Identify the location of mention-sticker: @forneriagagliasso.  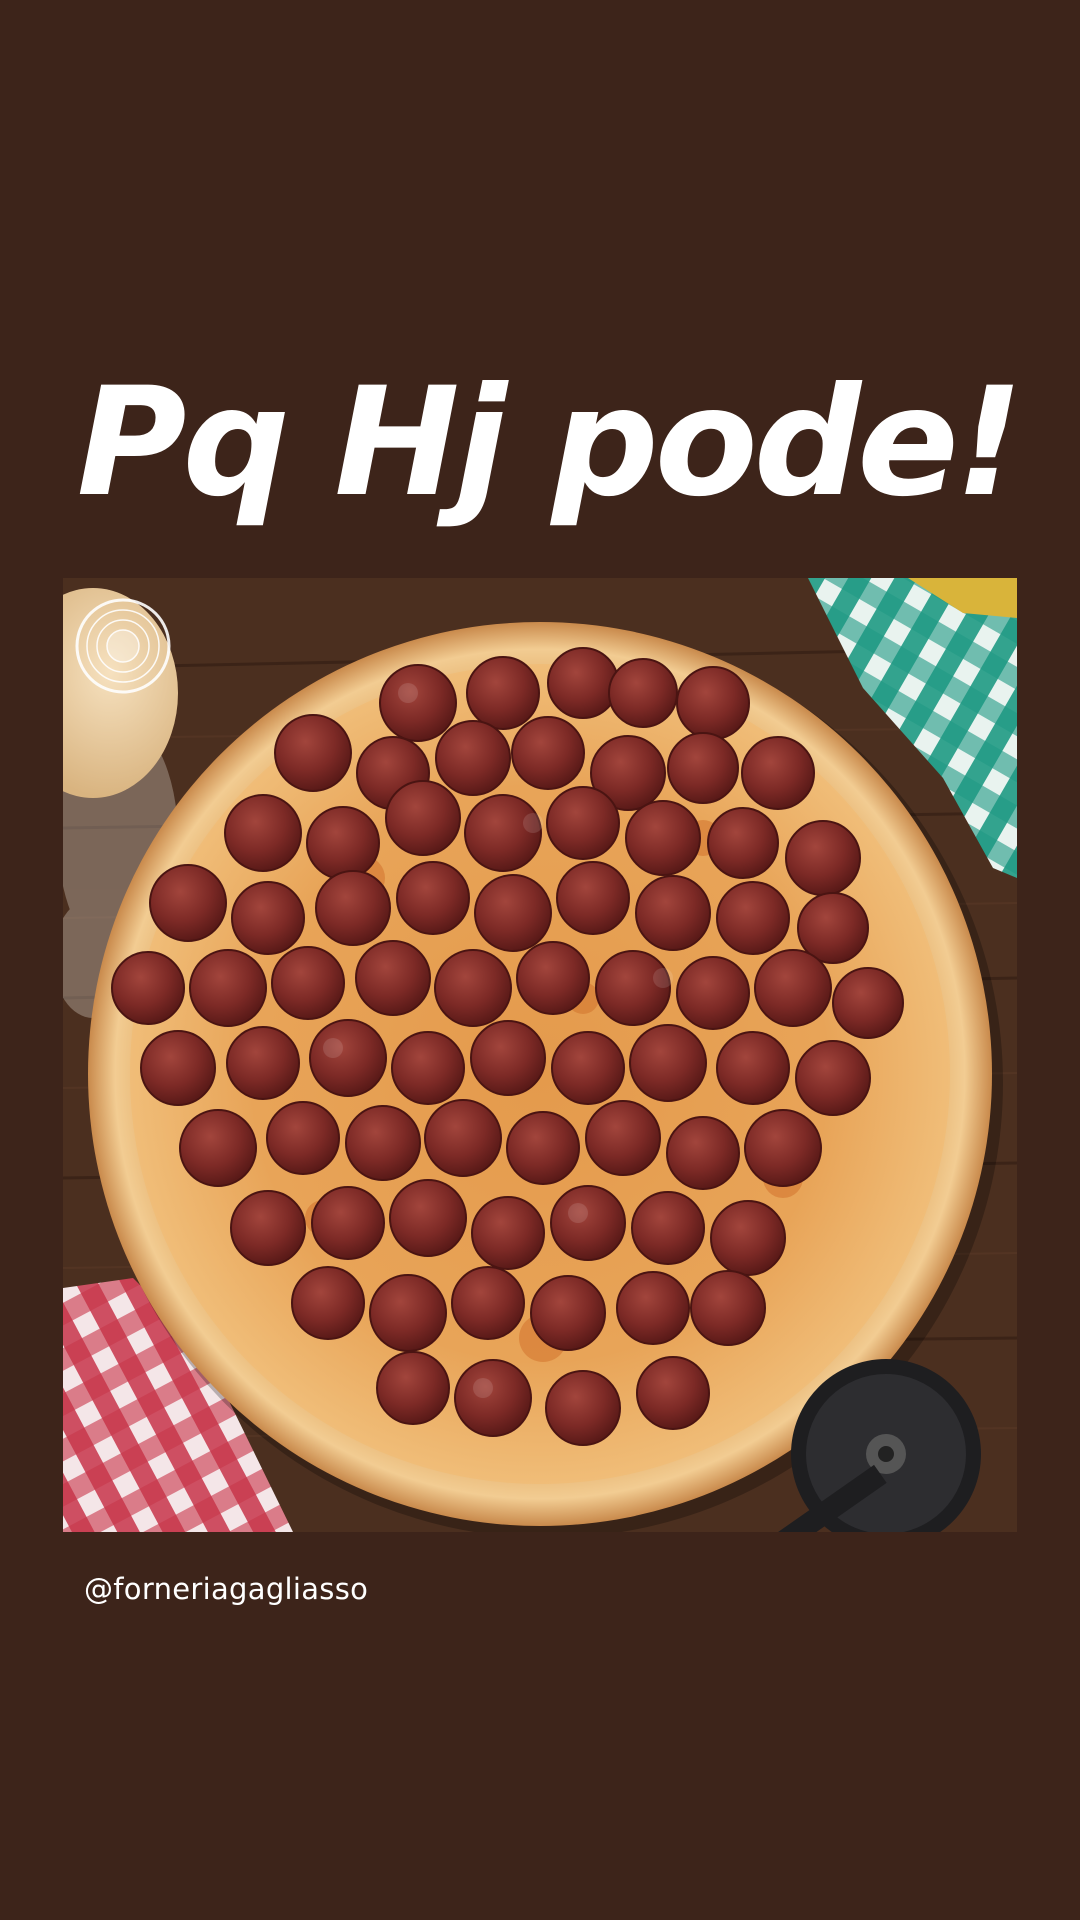
(226, 1589).